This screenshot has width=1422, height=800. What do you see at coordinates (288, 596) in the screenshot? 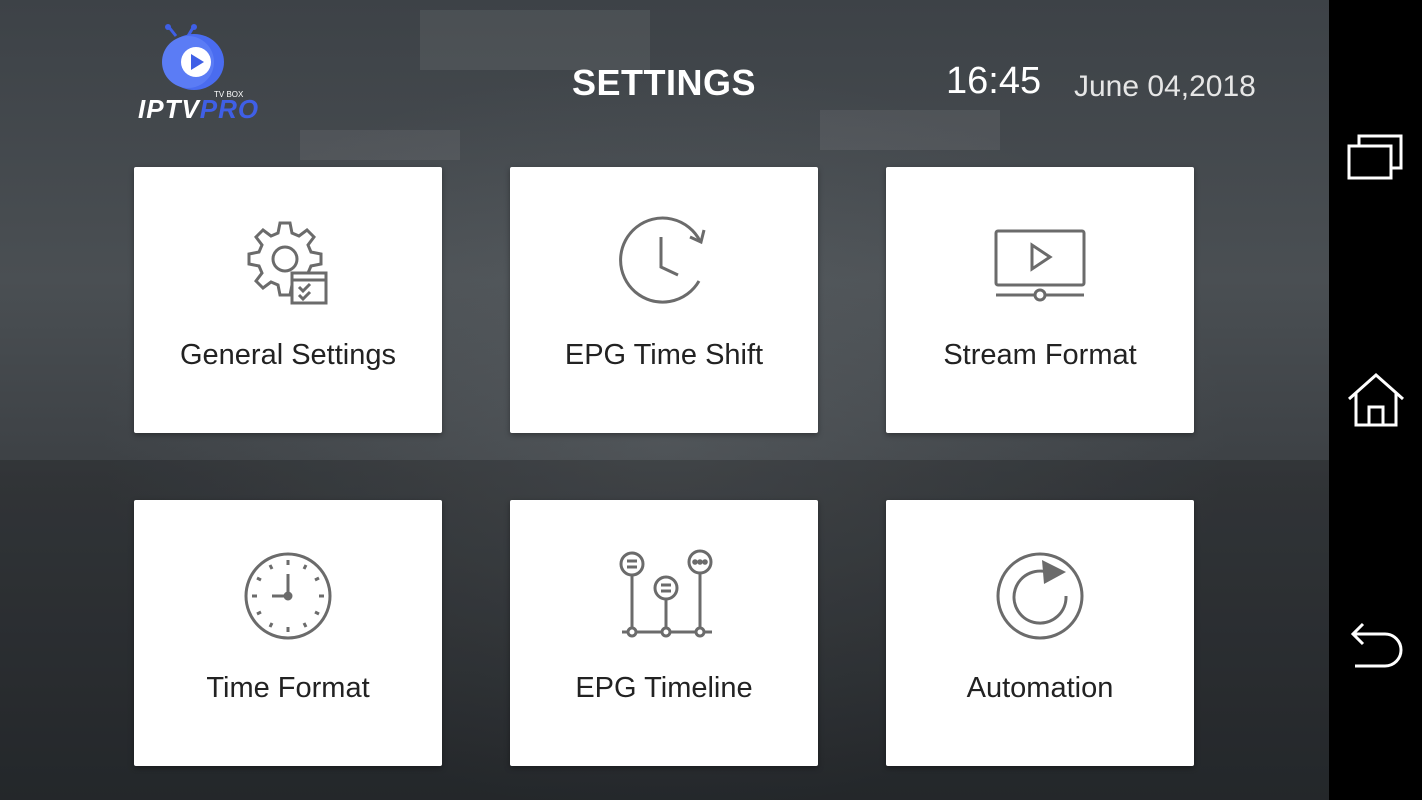
I see `clock-icon` at bounding box center [288, 596].